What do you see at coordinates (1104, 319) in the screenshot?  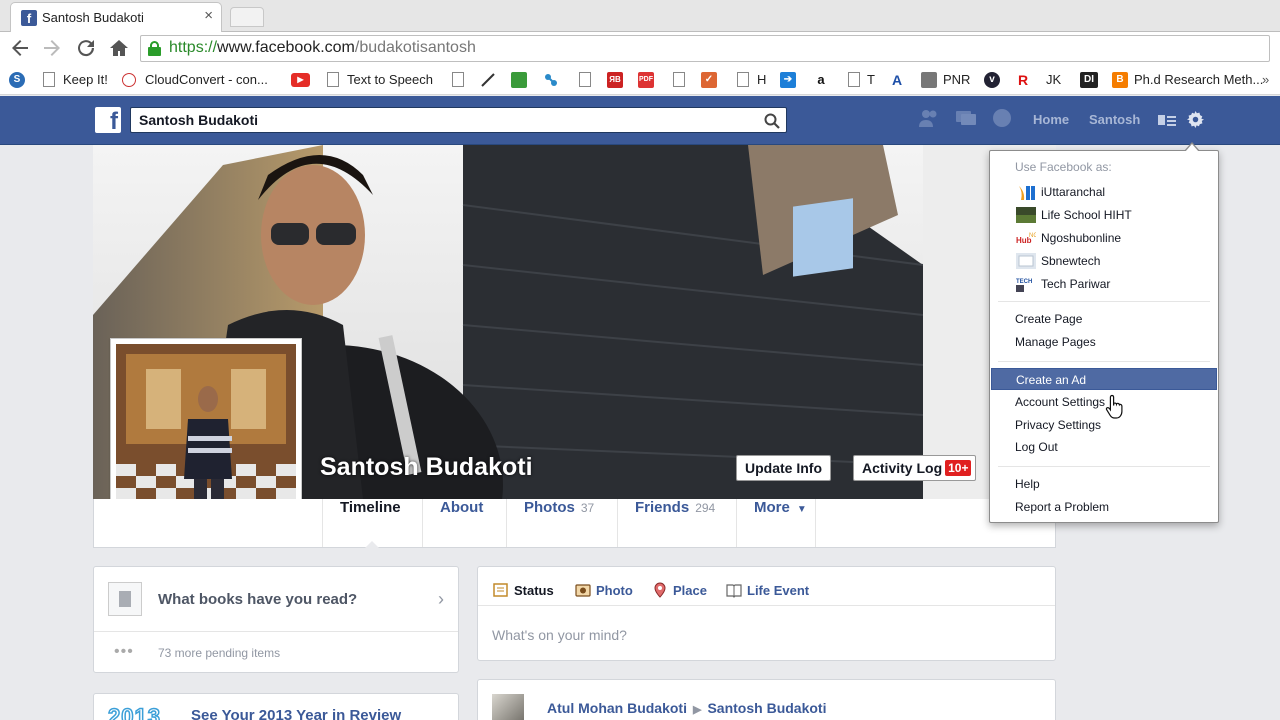 I see `menu-item-create-page: Create Page` at bounding box center [1104, 319].